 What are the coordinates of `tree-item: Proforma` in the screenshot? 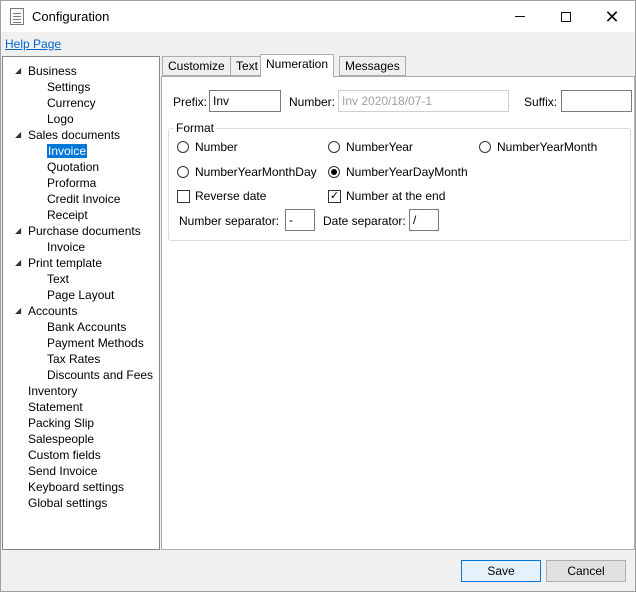 It's located at (71, 183).